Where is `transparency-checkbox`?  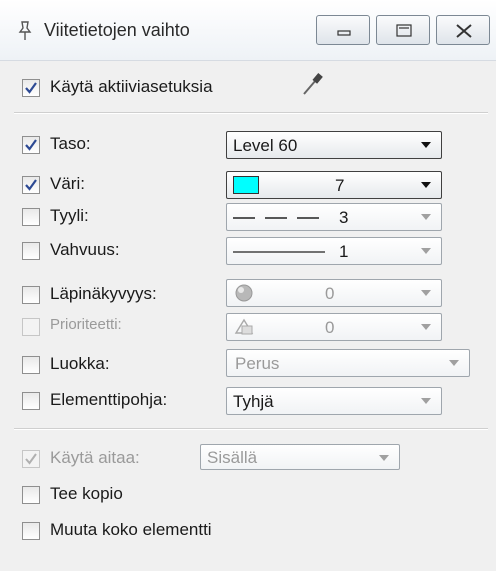 transparency-checkbox is located at coordinates (31, 295).